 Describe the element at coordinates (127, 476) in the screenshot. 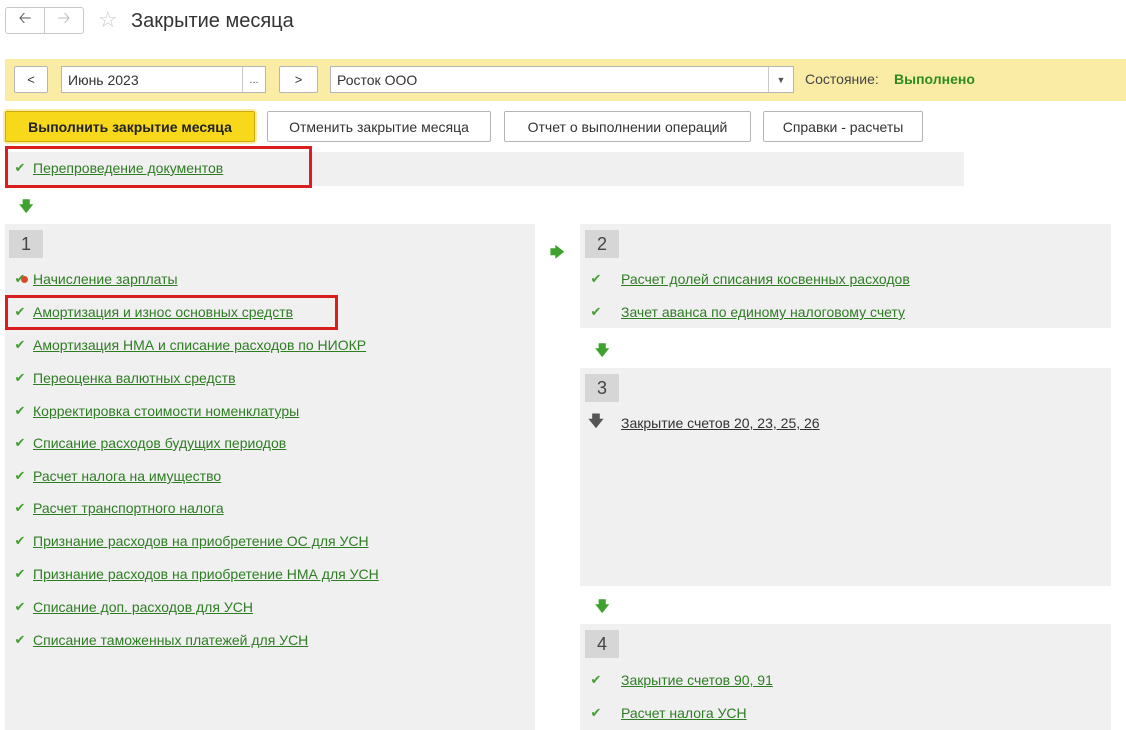

I see `task-link: Расчет налога на имущество` at that location.